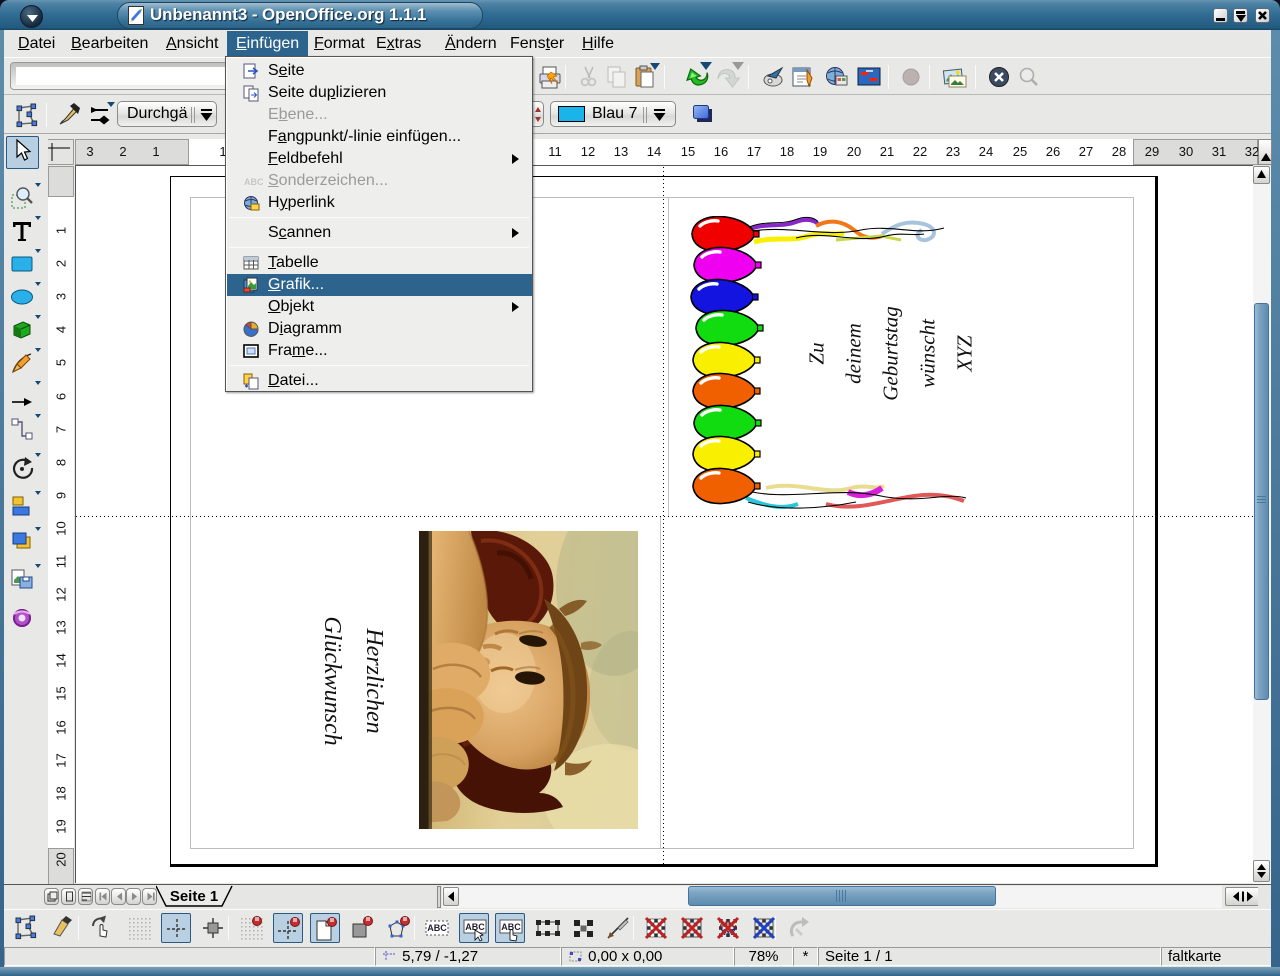 This screenshot has height=976, width=1280. What do you see at coordinates (194, 896) in the screenshot?
I see `svg-text: Seite 1` at bounding box center [194, 896].